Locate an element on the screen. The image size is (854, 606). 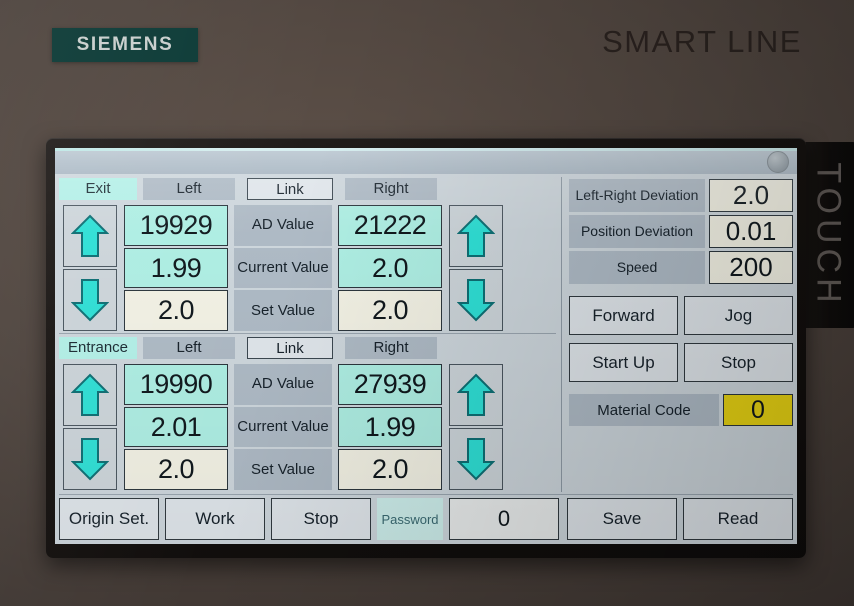
exit-left-up-button is located at coordinates (90, 236).